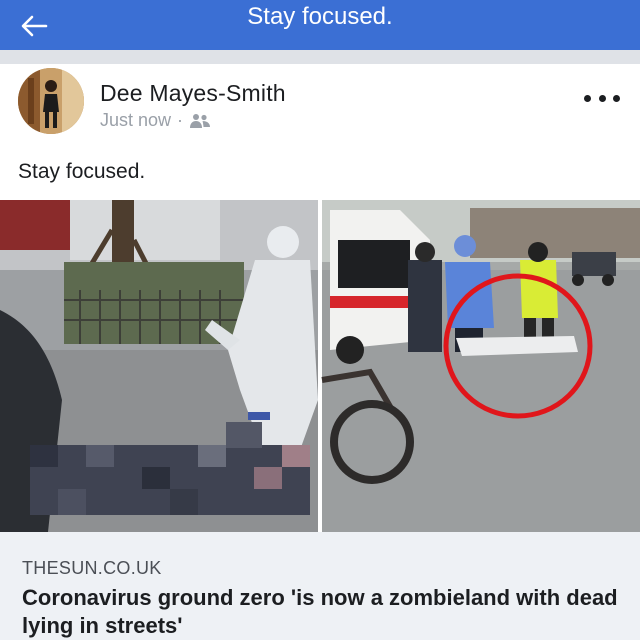 The image size is (640, 640). Describe the element at coordinates (82, 171) in the screenshot. I see `post-text: Stay focused.` at that location.